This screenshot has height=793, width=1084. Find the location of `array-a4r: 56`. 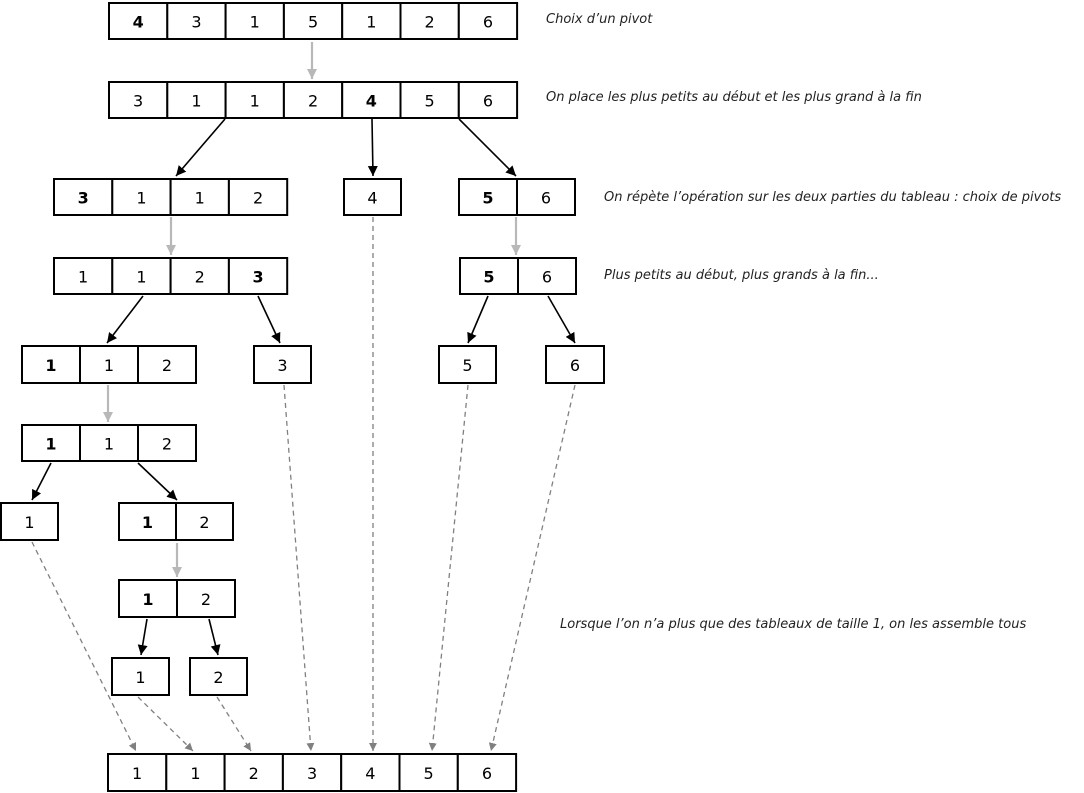

array-a4r: 56 is located at coordinates (518, 276).